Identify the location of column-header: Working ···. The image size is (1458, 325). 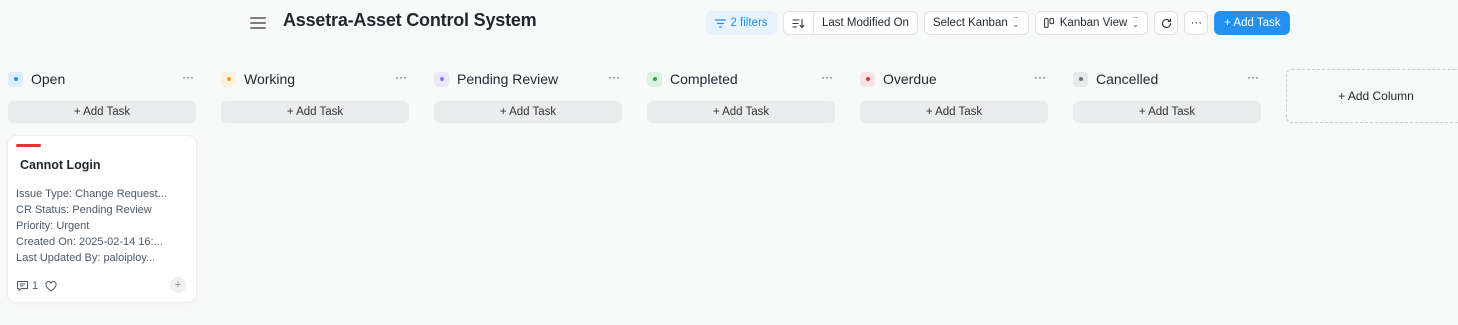
(315, 79).